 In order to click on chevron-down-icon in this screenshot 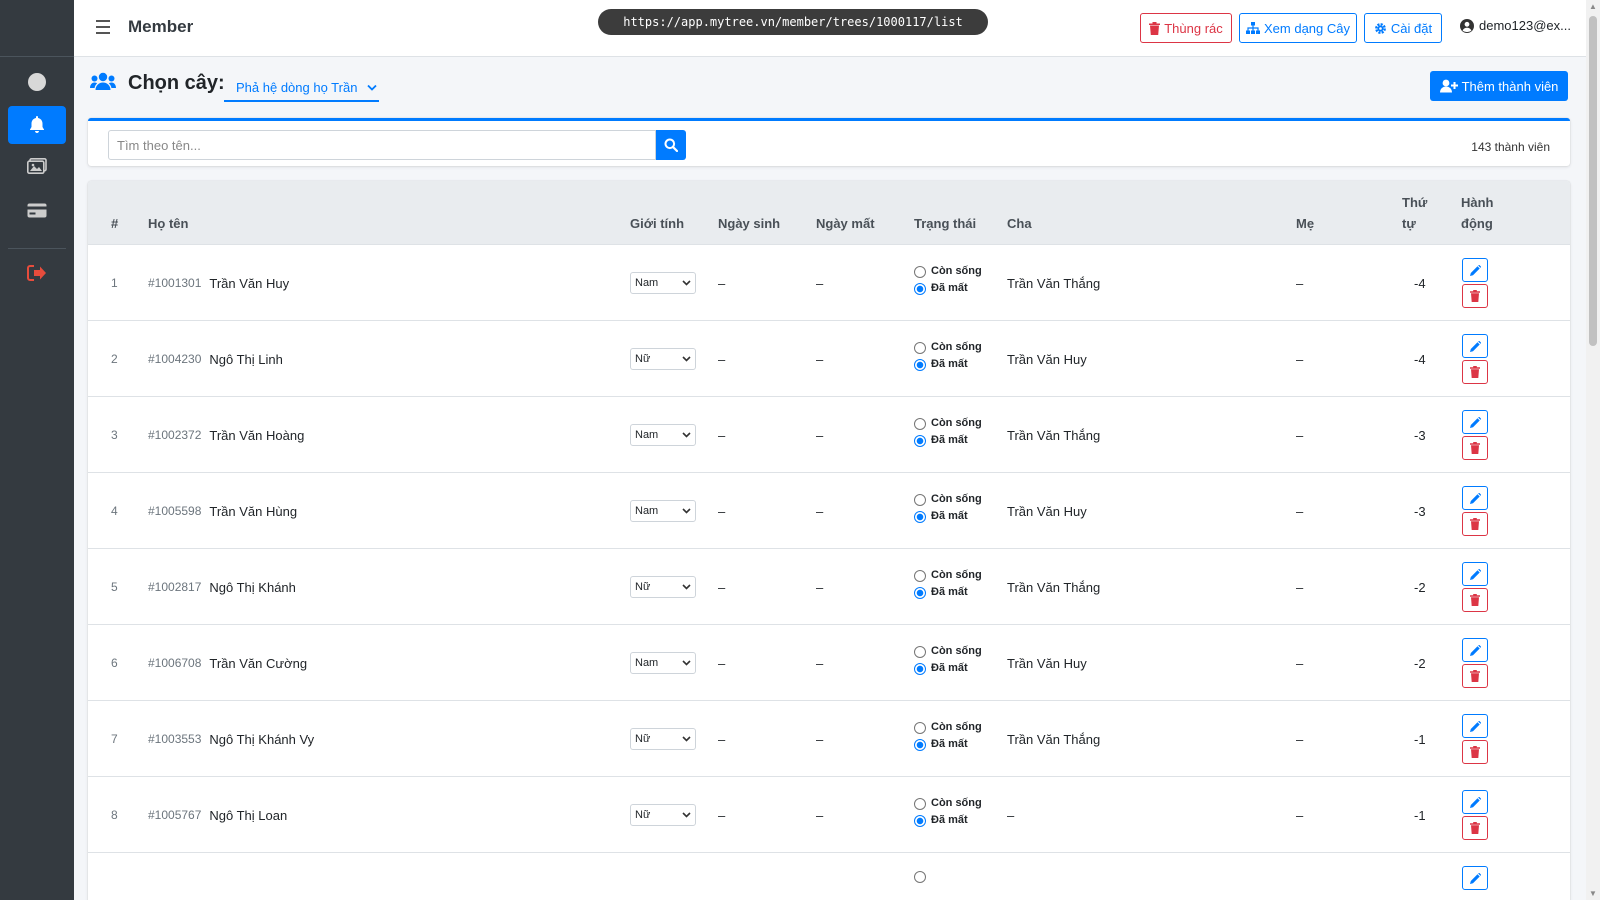, I will do `click(372, 87)`.